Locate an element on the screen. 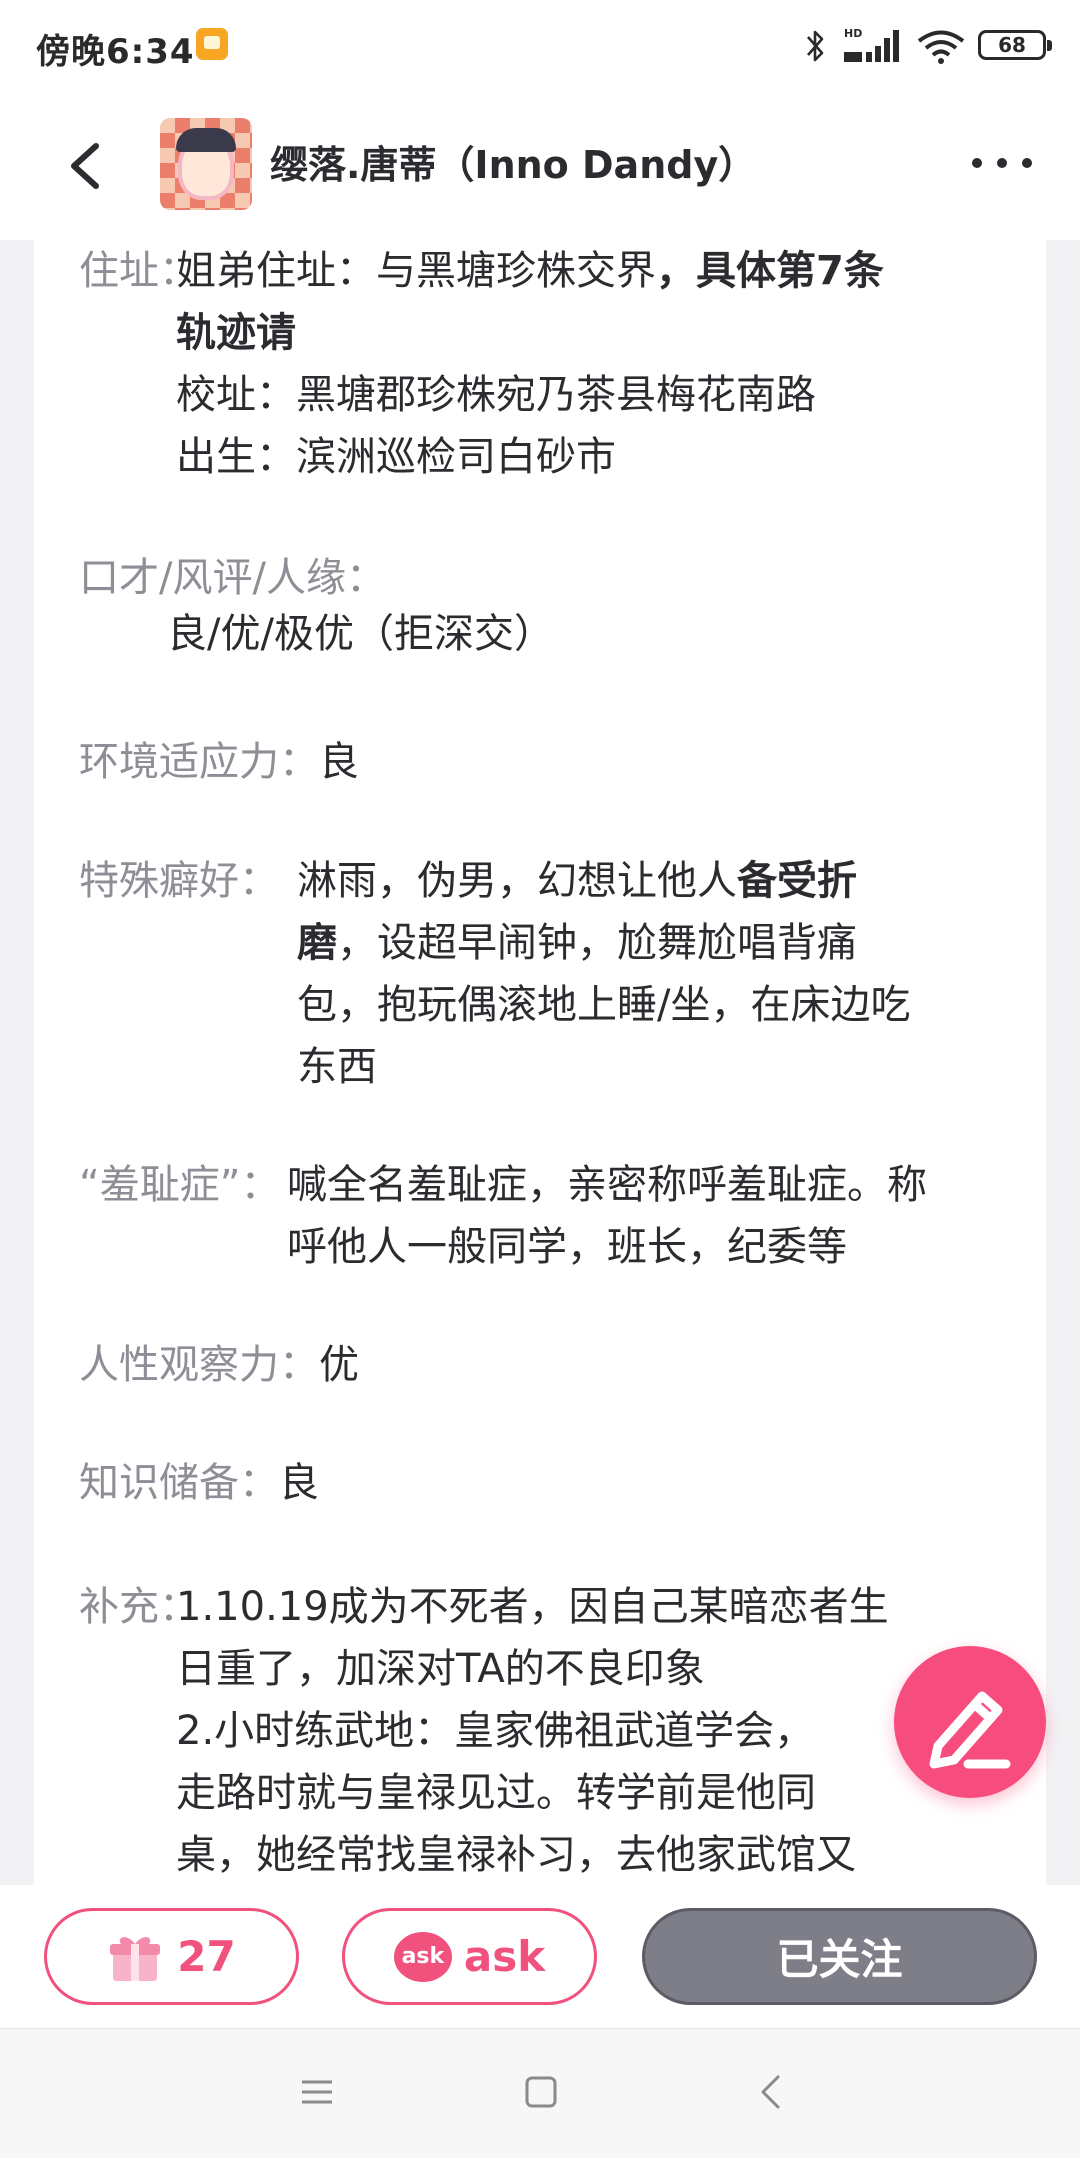 The image size is (1080, 2158). address-line-3: 校址：黑塘郡珍株宛乃茶县梅花南路 is located at coordinates (496, 395).